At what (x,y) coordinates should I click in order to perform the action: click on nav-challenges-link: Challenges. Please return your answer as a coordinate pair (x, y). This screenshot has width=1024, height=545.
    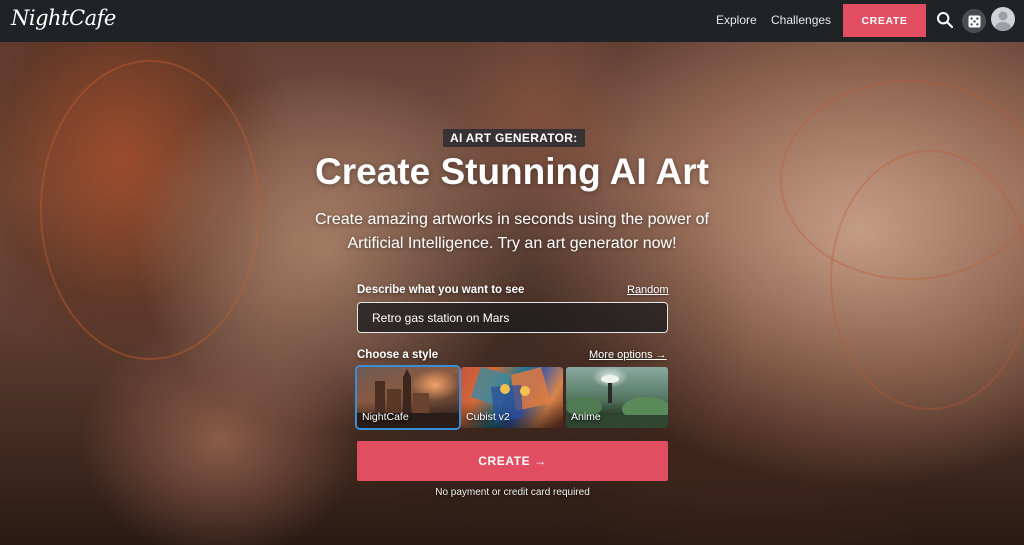
    Looking at the image, I should click on (801, 20).